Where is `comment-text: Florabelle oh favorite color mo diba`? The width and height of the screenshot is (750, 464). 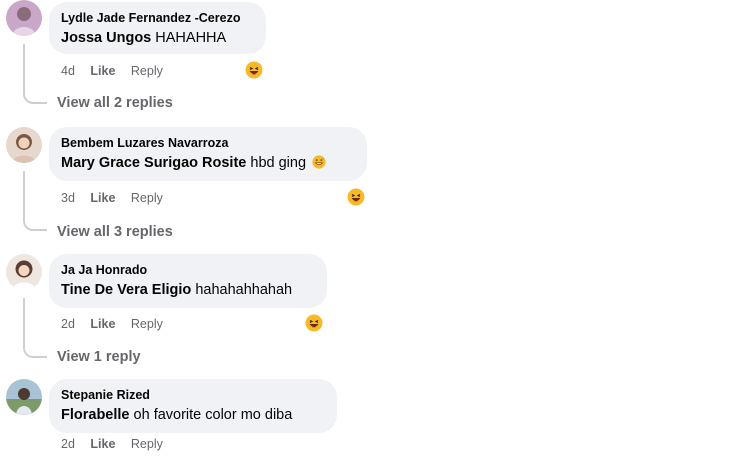
comment-text: Florabelle oh favorite color mo diba is located at coordinates (193, 415).